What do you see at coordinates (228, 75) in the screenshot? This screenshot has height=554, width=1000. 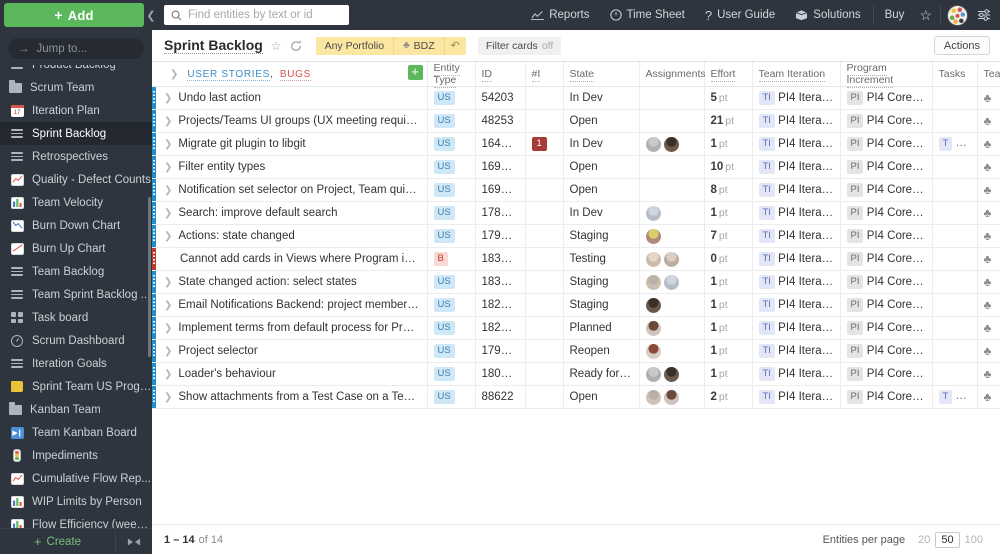 I see `category-user-stories: USER STORIES` at bounding box center [228, 75].